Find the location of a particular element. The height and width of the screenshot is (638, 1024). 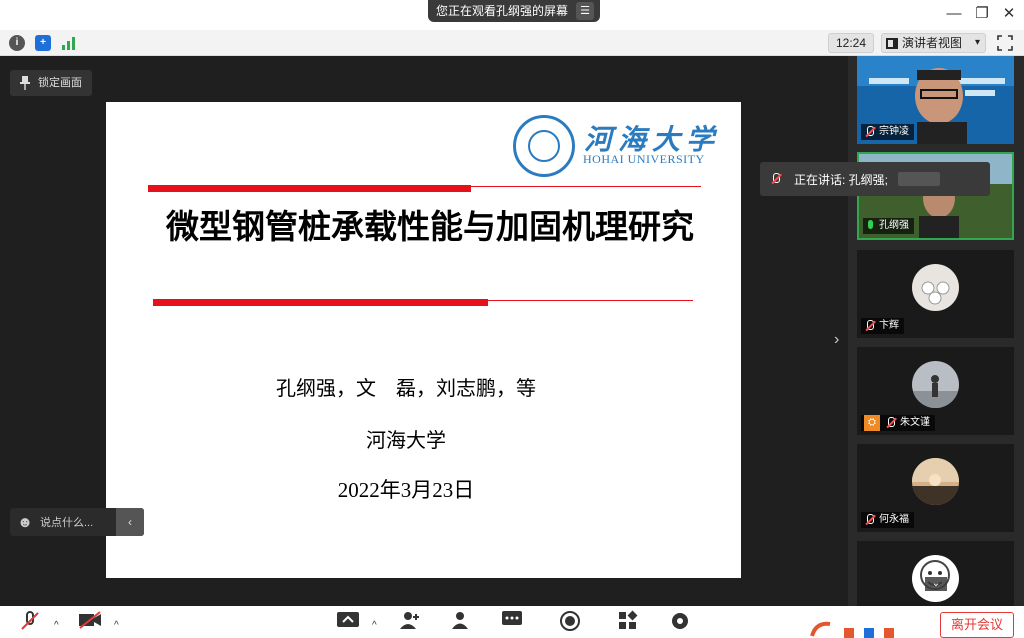

title-bar: 您正在观看孔纲强的屏幕 ☰ — ❐ ✕ is located at coordinates (512, 15).